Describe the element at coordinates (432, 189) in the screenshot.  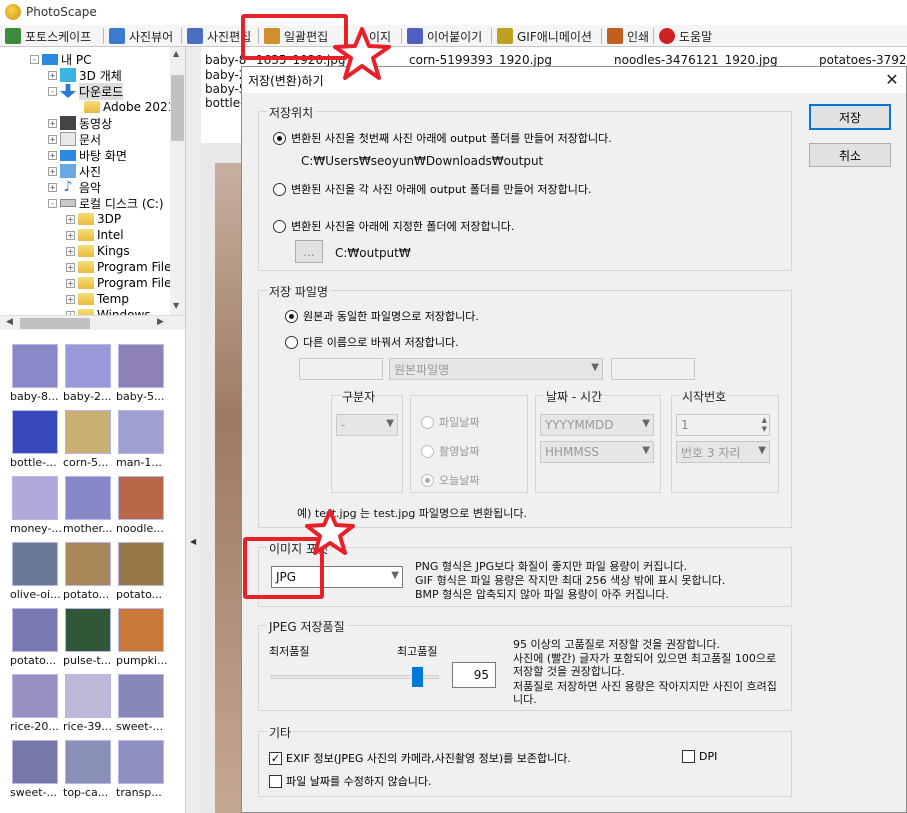
I see `location-option-each-photo: 변환된 사진을 각 사진 아래에 output 폴더를 만들어 저장합니다.` at that location.